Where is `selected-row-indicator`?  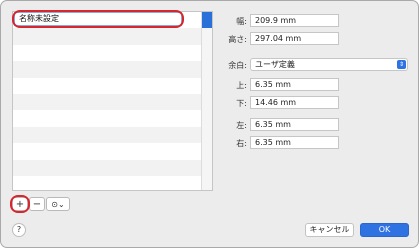
selected-row-indicator is located at coordinates (207, 20).